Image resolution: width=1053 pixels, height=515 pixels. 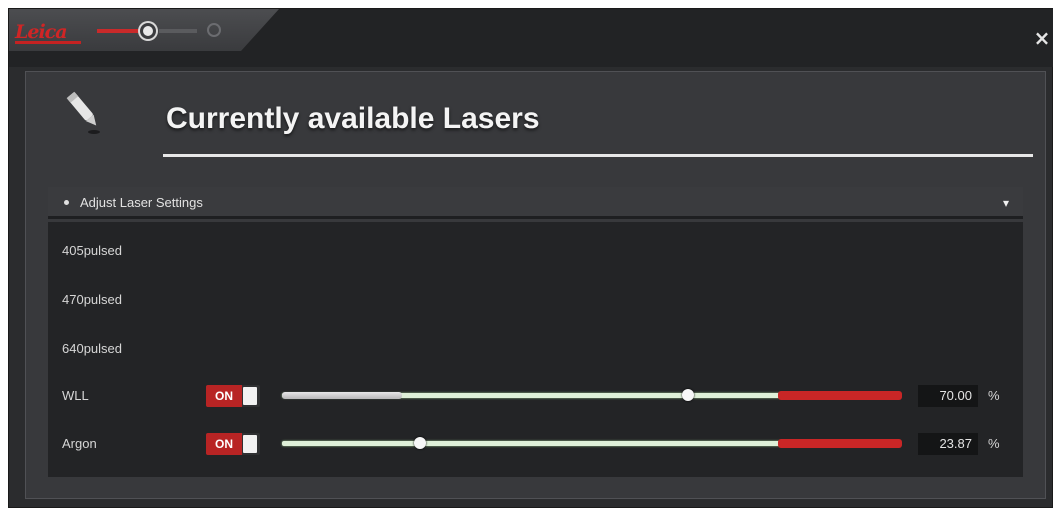 I want to click on laser-label-wll: WLL, so click(x=75, y=395).